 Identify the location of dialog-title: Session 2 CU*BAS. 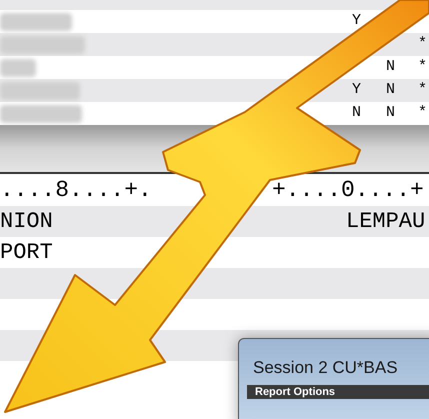
(326, 368).